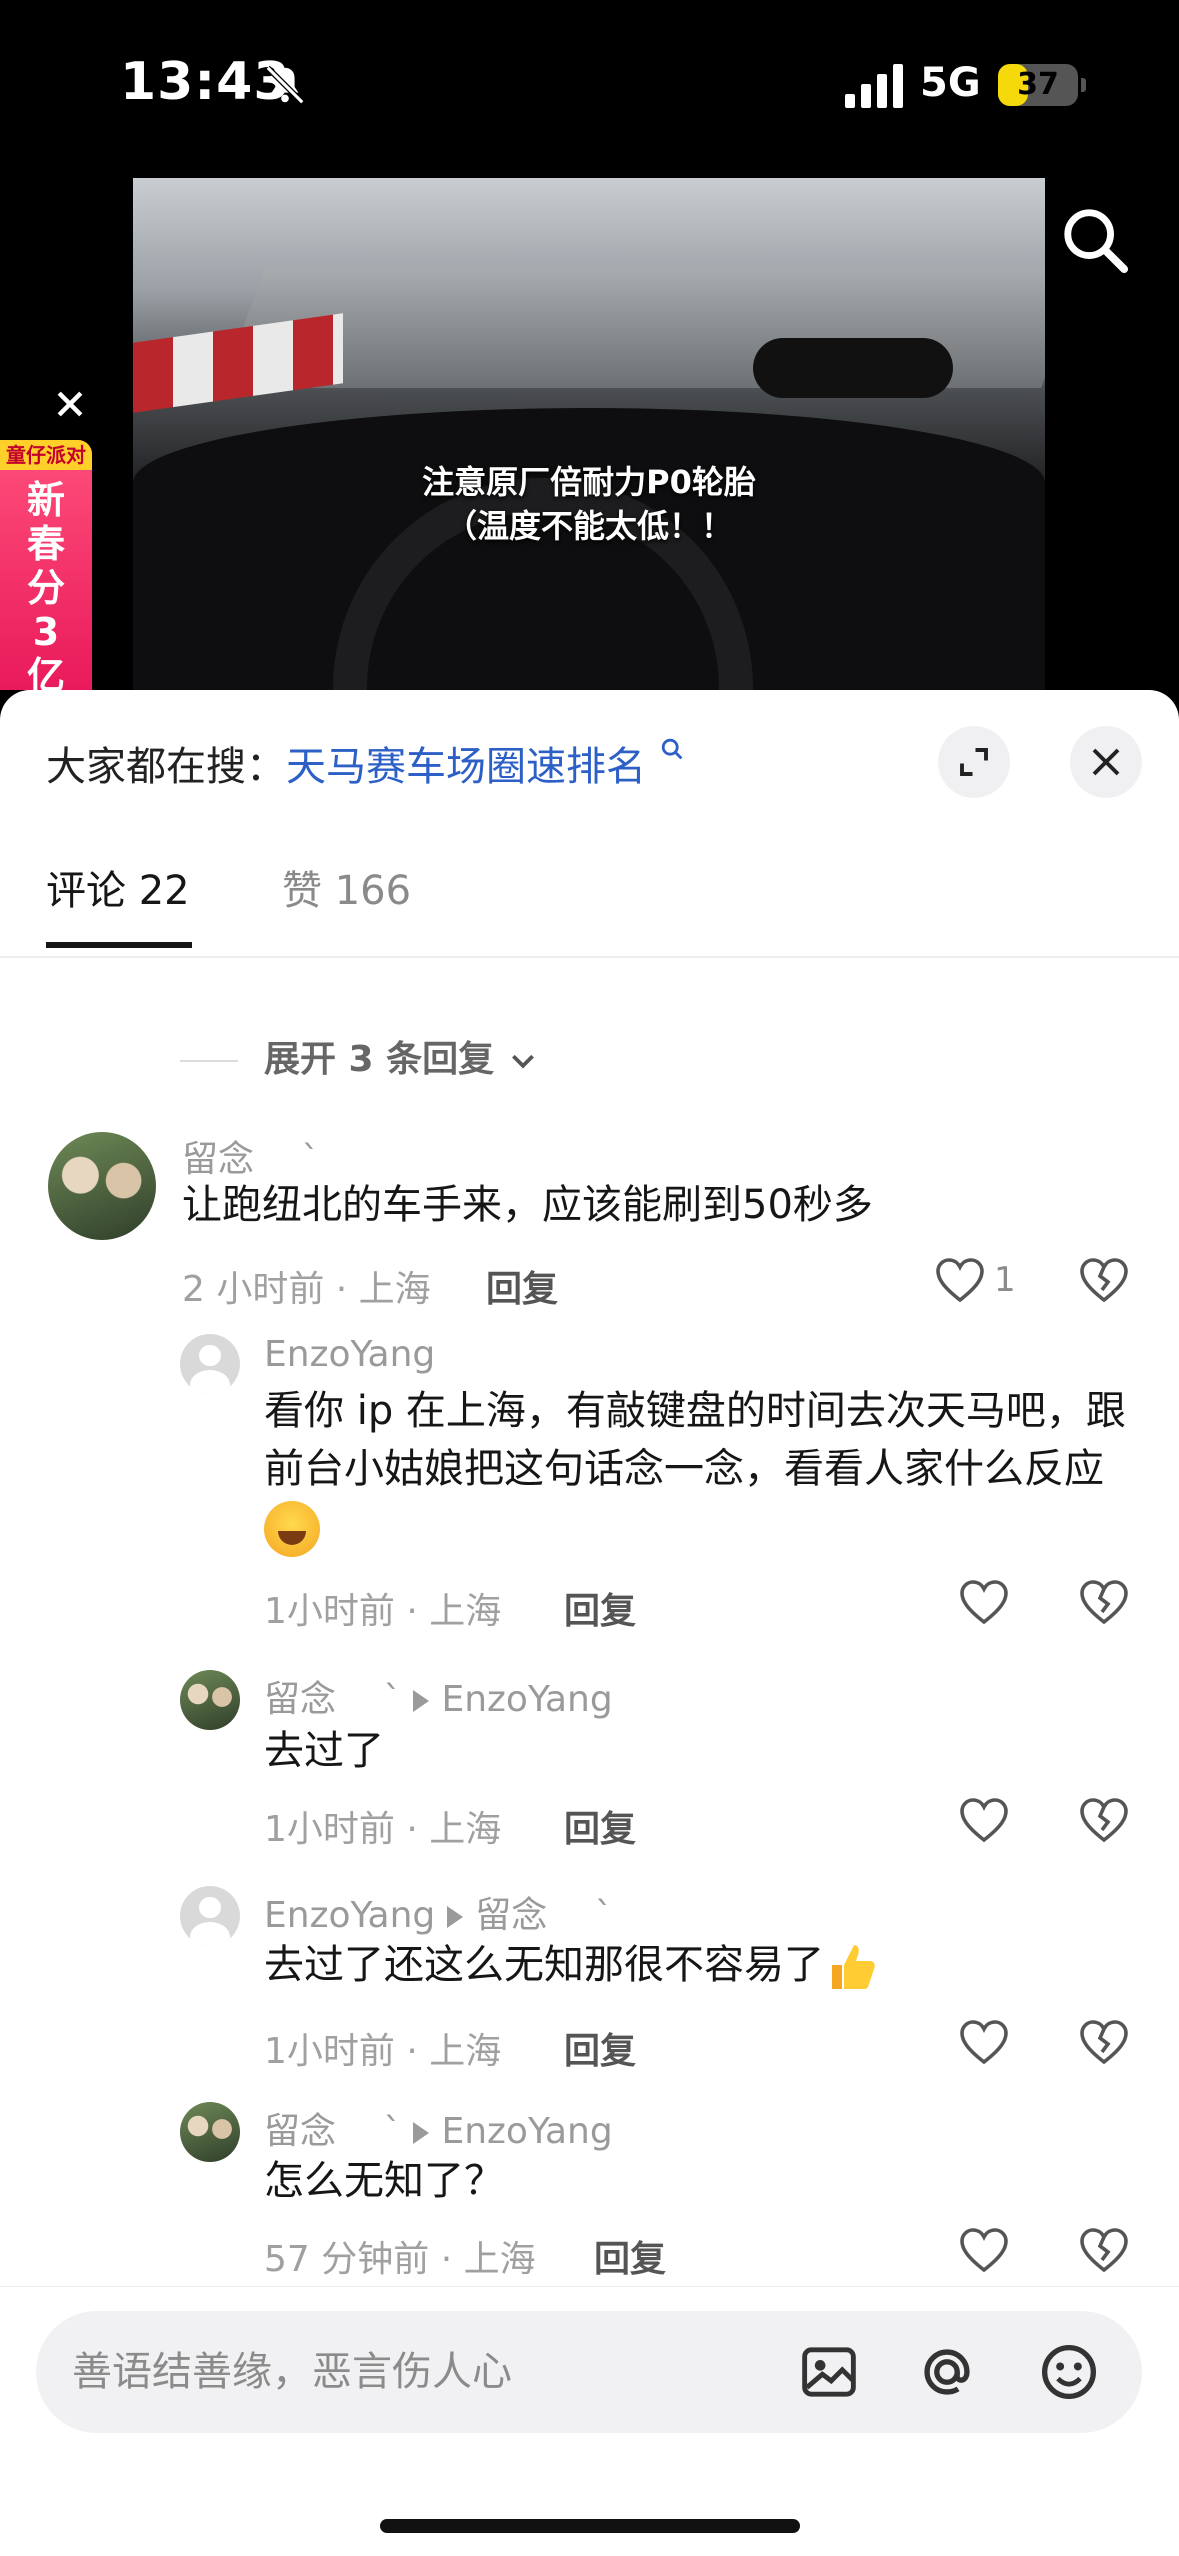 Image resolution: width=1179 pixels, height=2556 pixels. I want to click on chevron-down-icon, so click(522, 1061).